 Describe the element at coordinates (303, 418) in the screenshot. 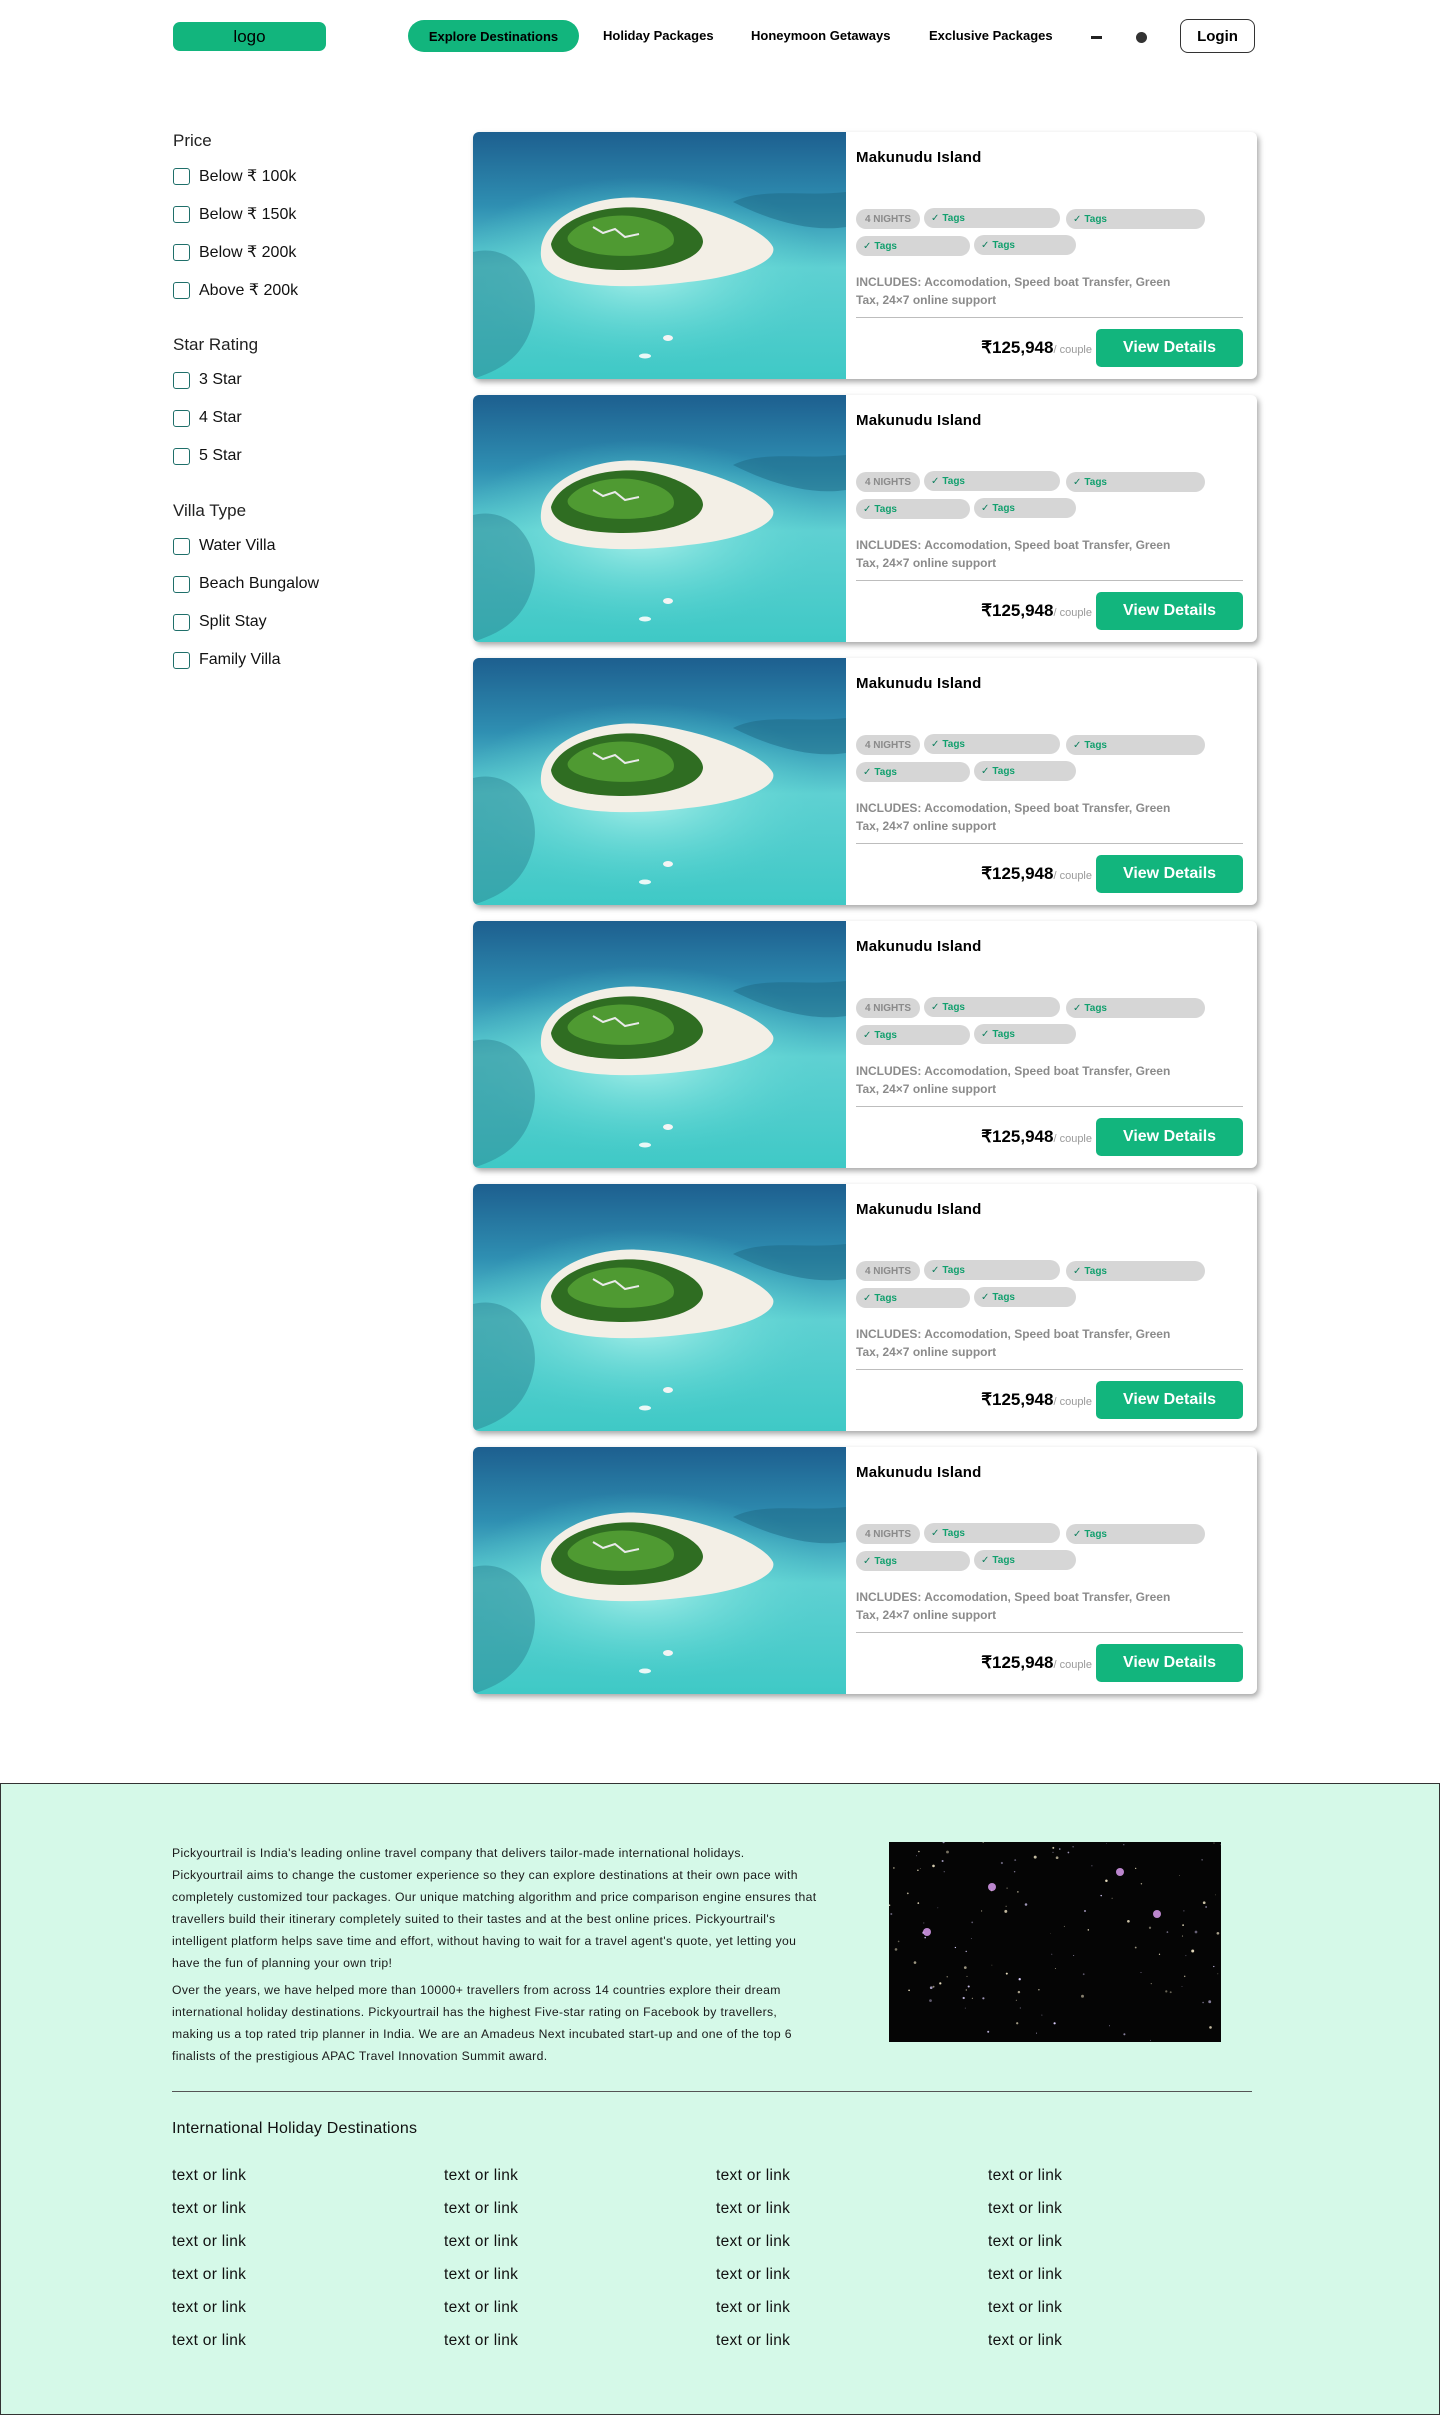

I see `filter-option: 4 Star` at that location.